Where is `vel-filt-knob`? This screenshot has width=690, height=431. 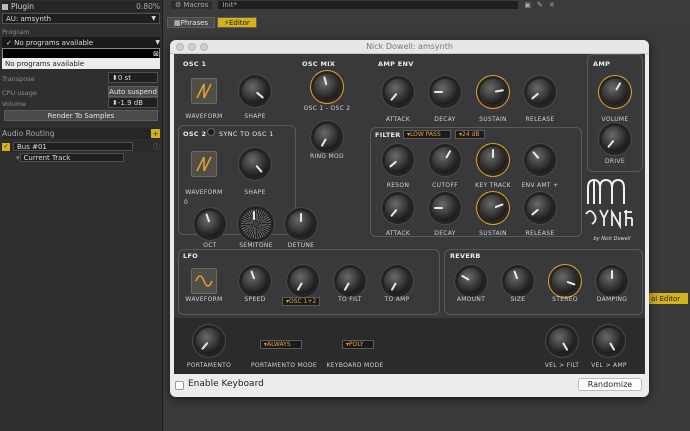 vel-filt-knob is located at coordinates (562, 341).